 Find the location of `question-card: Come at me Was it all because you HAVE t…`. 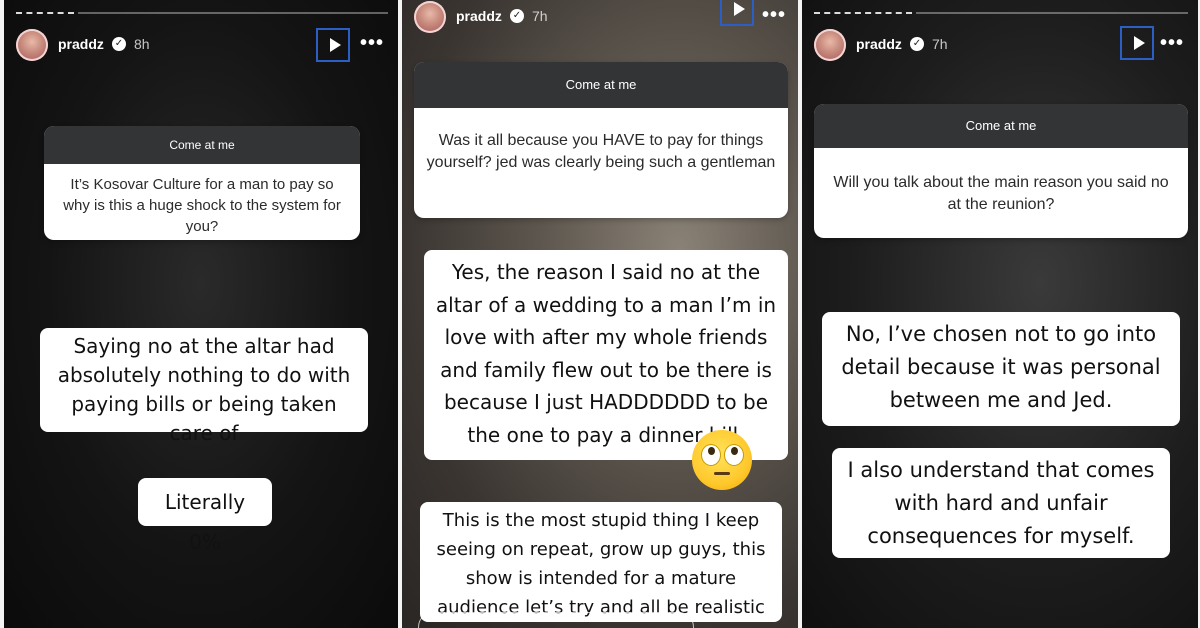

question-card: Come at me Was it all because you HAVE t… is located at coordinates (601, 140).